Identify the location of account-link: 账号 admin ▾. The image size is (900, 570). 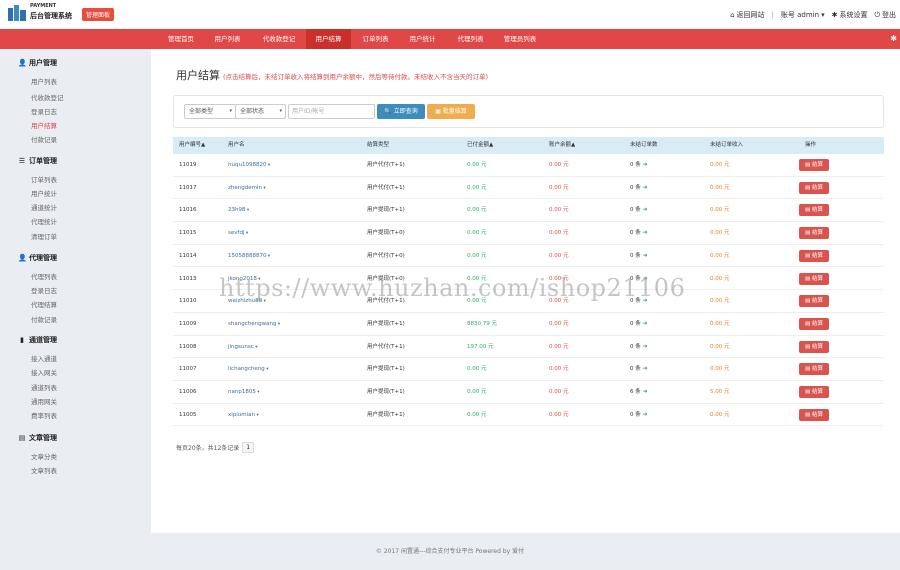
(803, 15).